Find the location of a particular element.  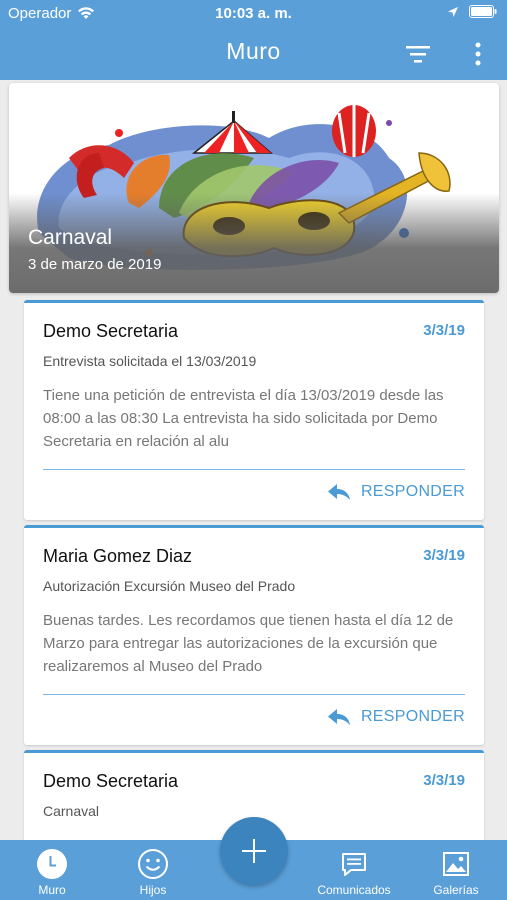

status-bar: Operador 10:03 a. m. is located at coordinates (253, 14).